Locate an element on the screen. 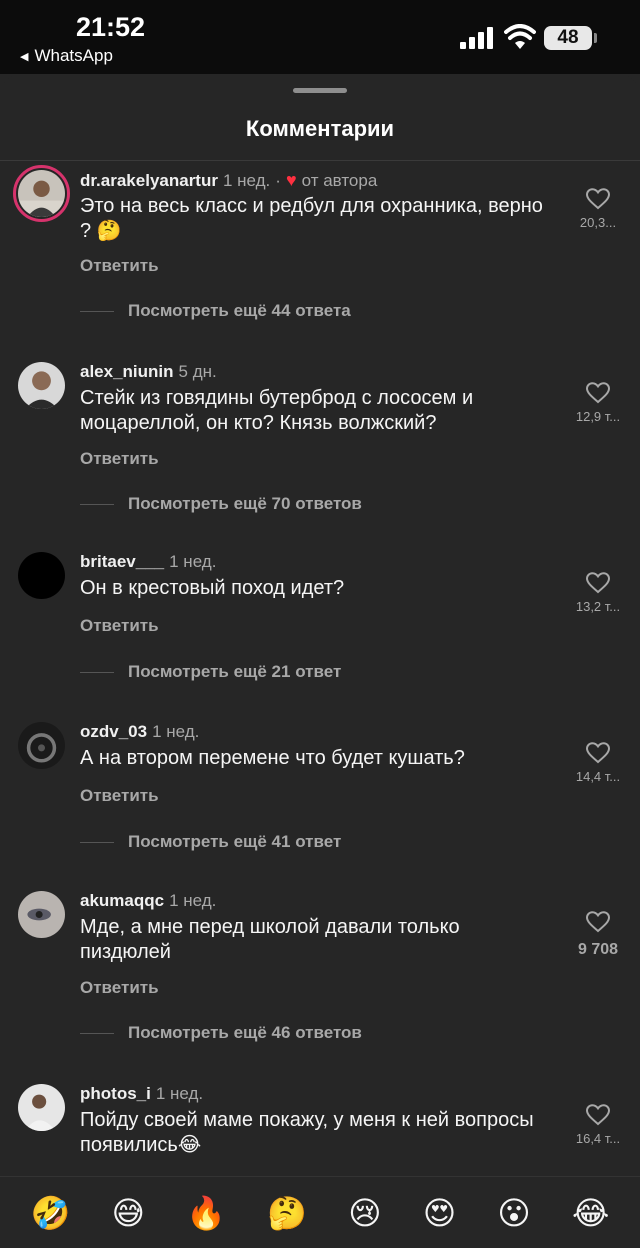  emoji-bar: 🤣 😅 🔥 🤔 😢 😍 😮 😂 is located at coordinates (320, 1212).